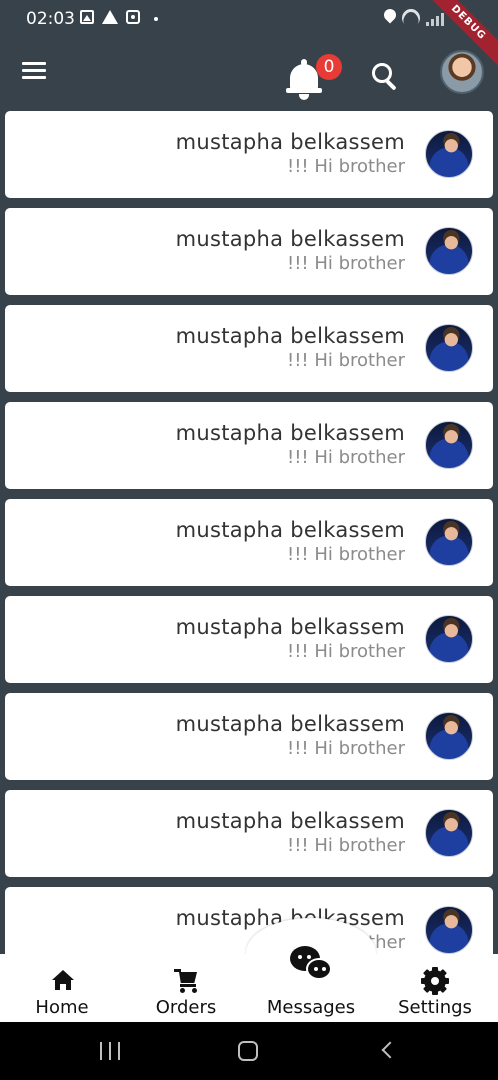  I want to click on location-icon, so click(390, 15).